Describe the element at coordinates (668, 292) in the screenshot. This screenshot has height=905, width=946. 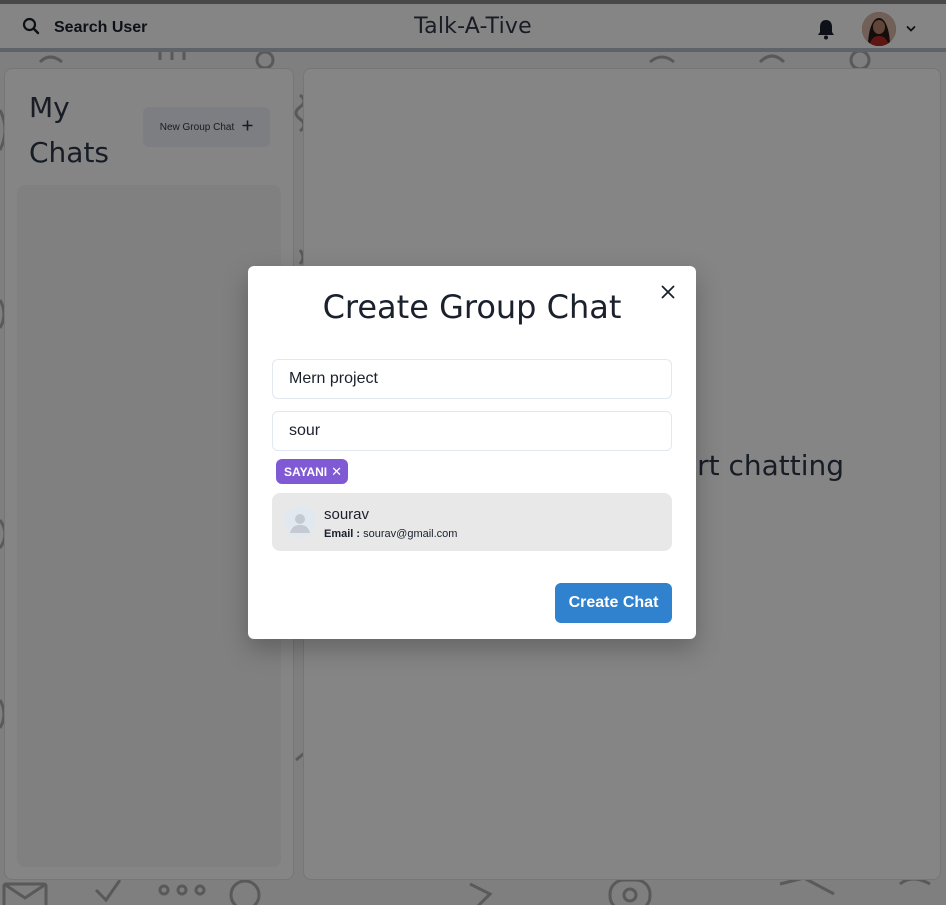
I see `close-icon` at that location.